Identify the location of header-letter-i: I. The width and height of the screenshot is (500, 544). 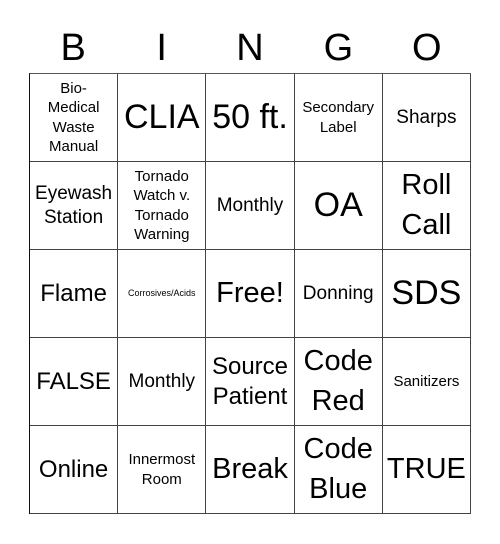
(161, 48).